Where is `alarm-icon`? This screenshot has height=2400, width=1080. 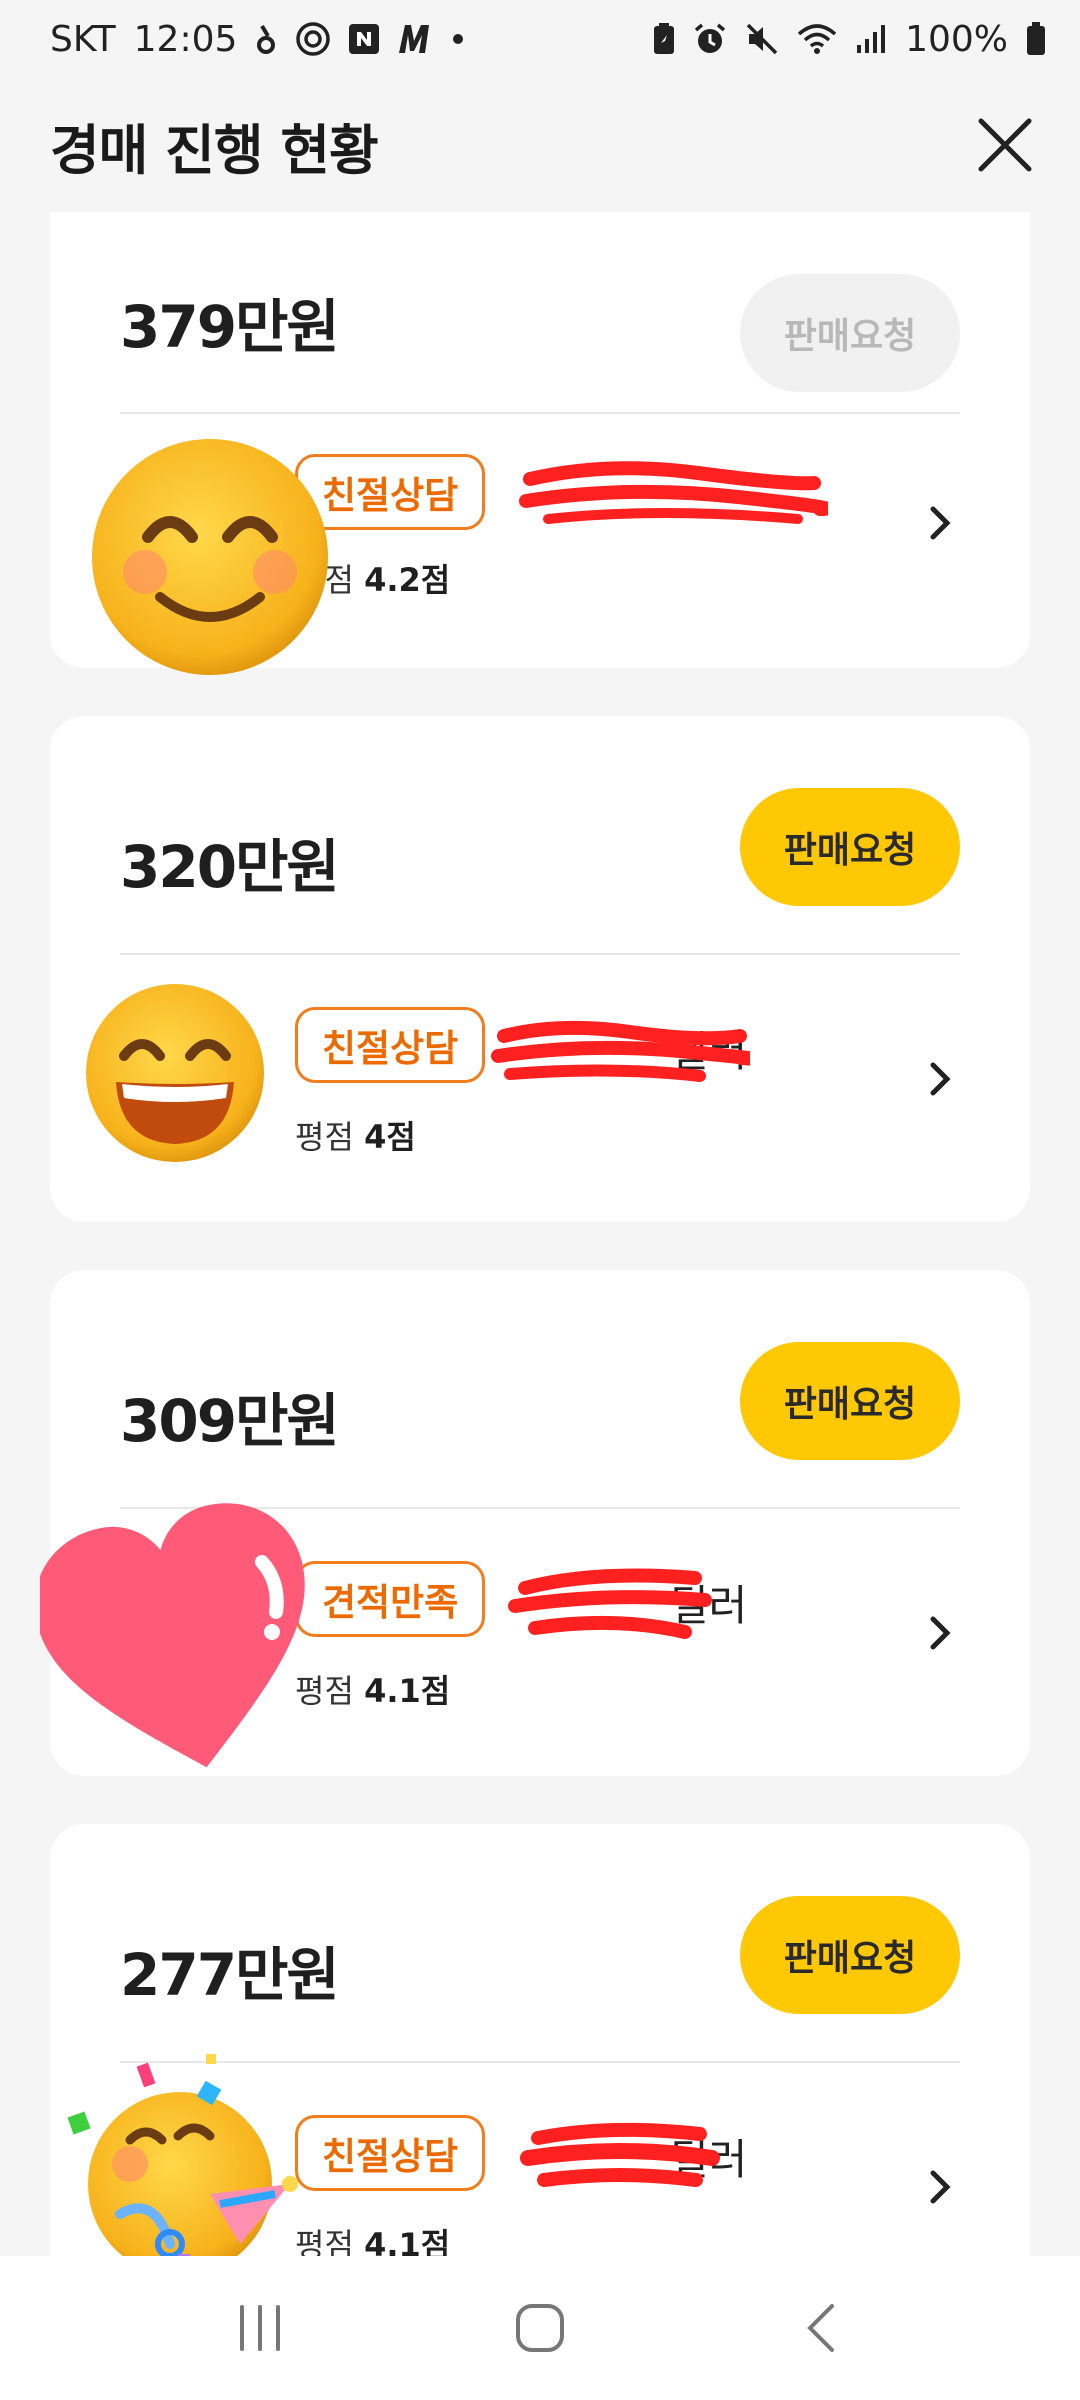
alarm-icon is located at coordinates (710, 39).